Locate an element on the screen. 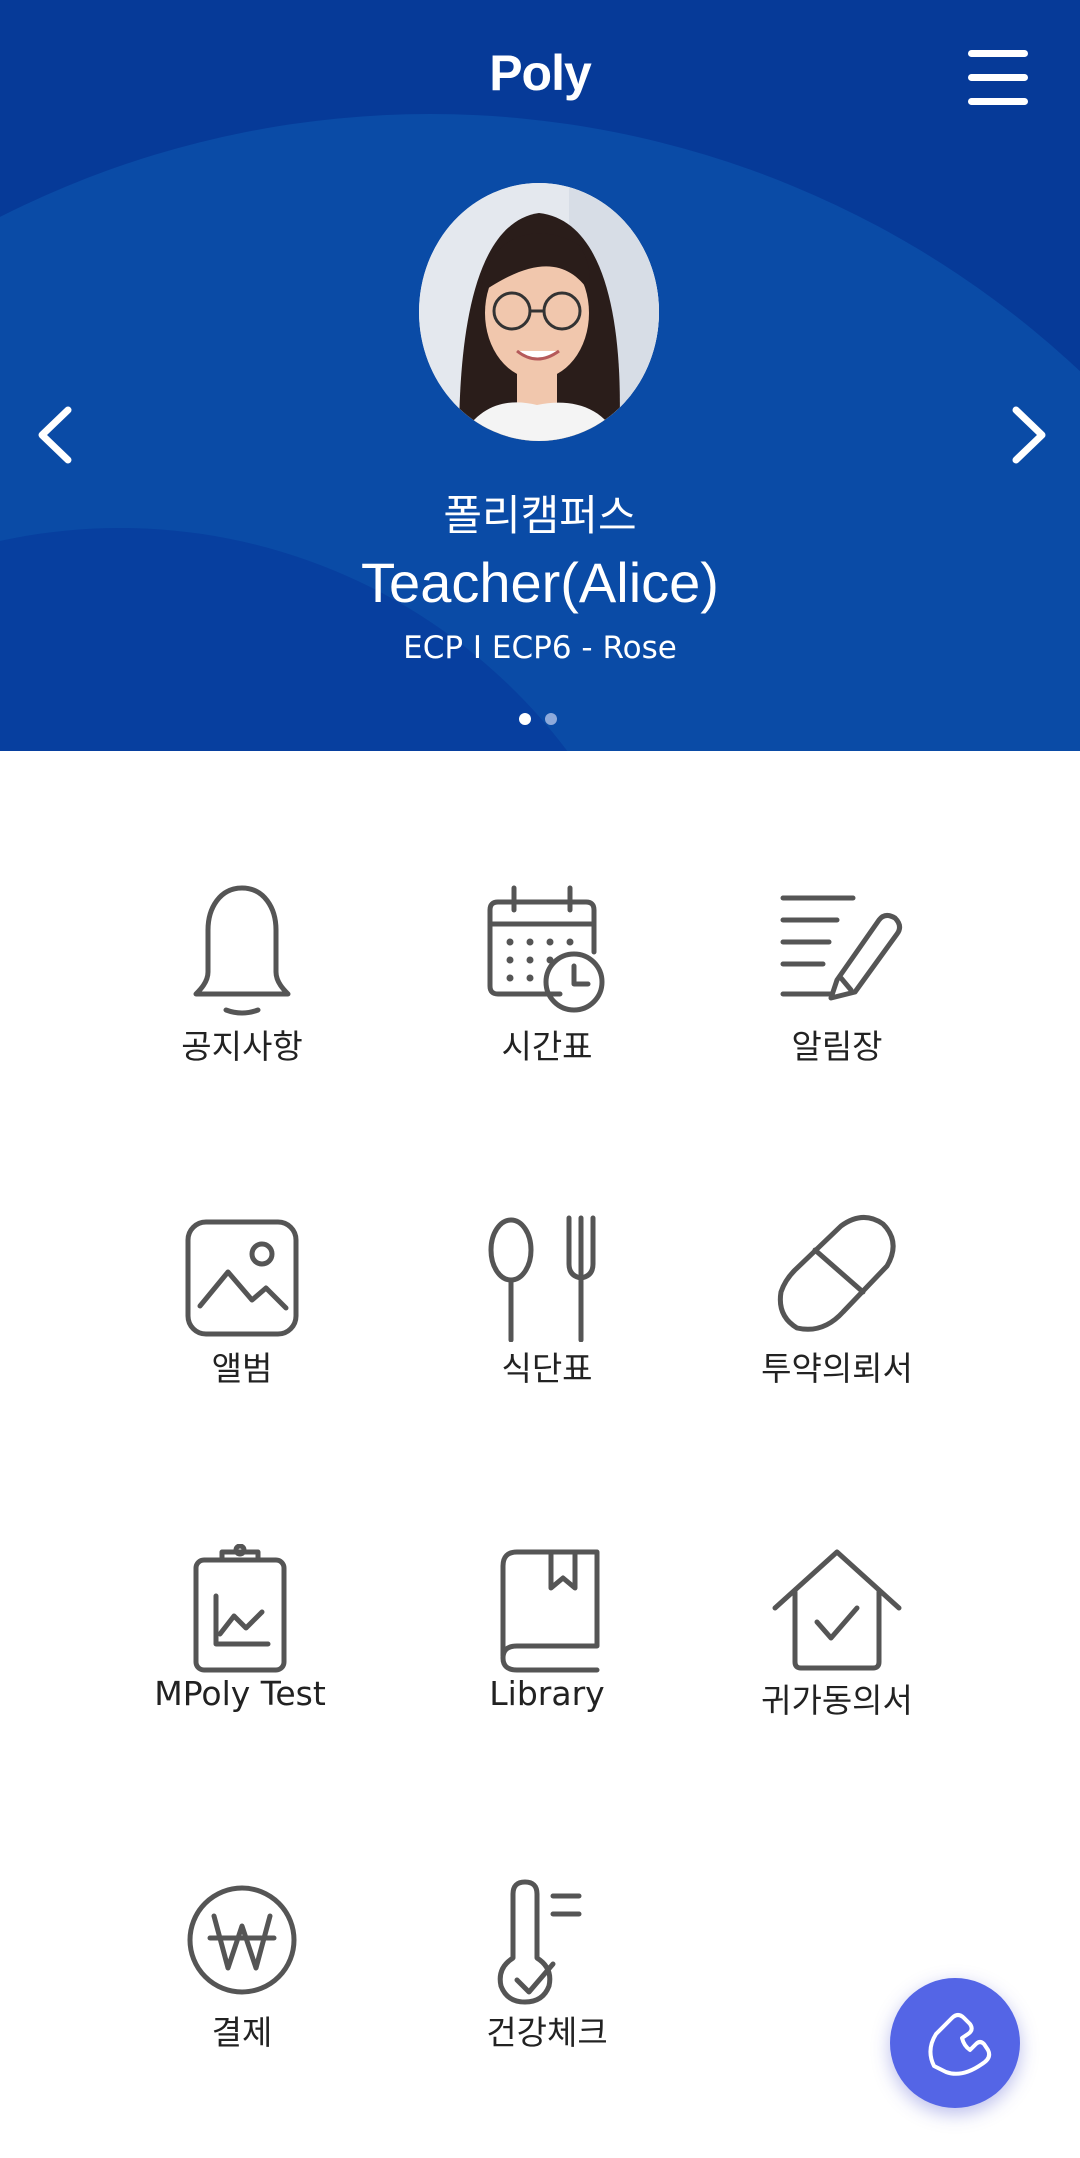 Image resolution: width=1080 pixels, height=2158 pixels. menu-item-library: Library is located at coordinates (547, 1628).